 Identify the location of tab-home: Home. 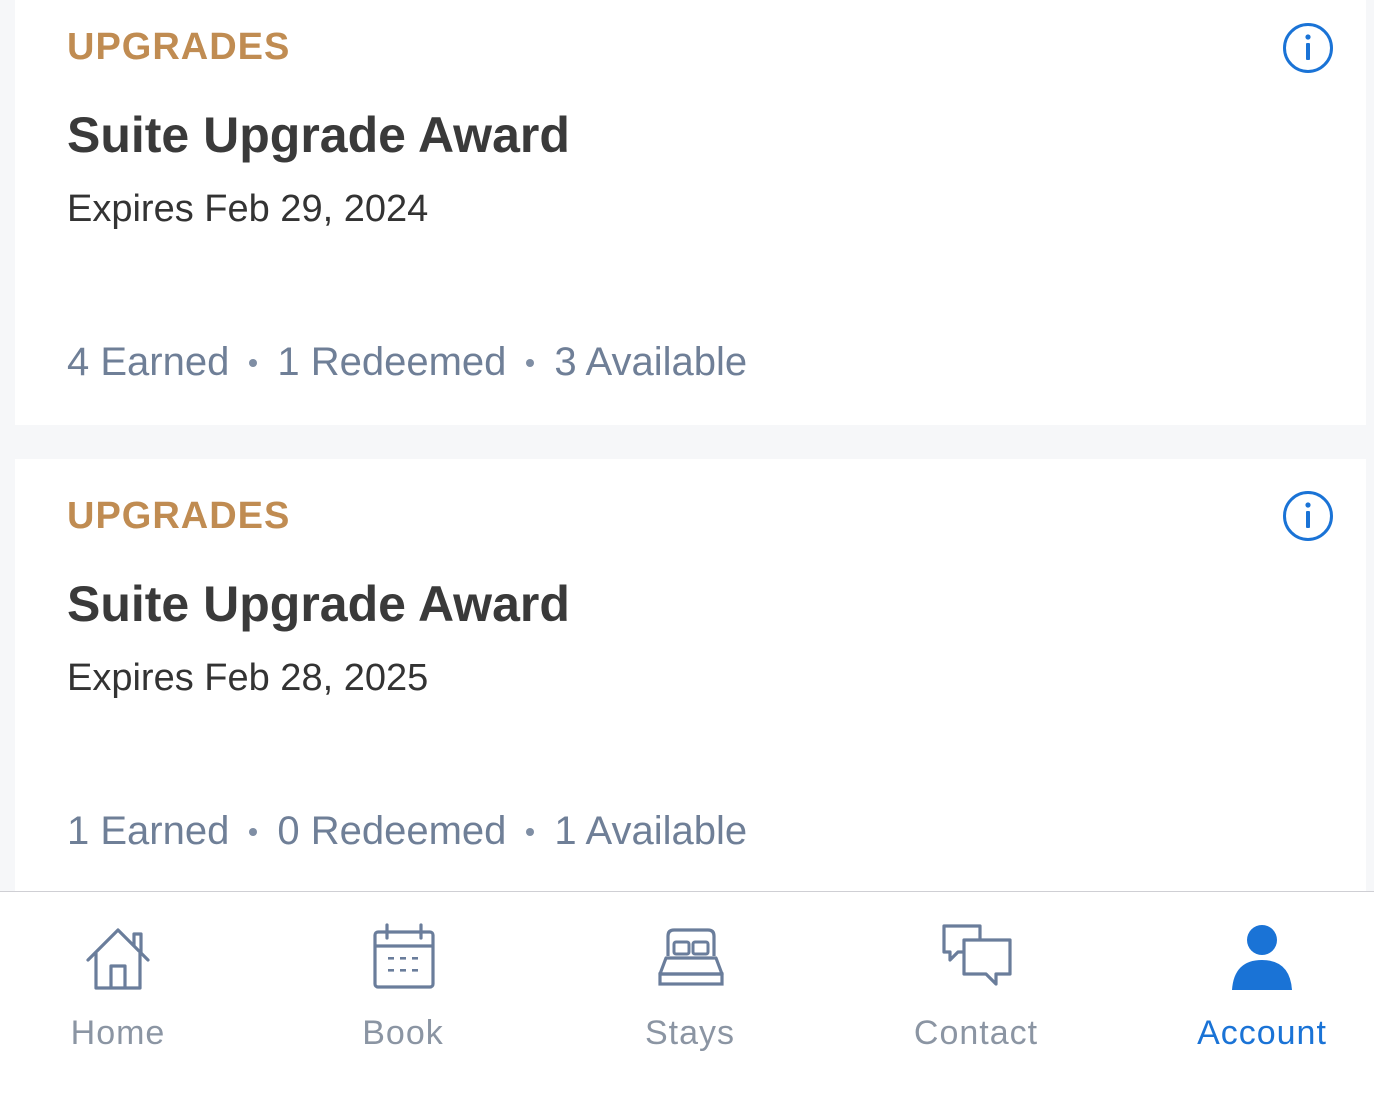
(119, 995).